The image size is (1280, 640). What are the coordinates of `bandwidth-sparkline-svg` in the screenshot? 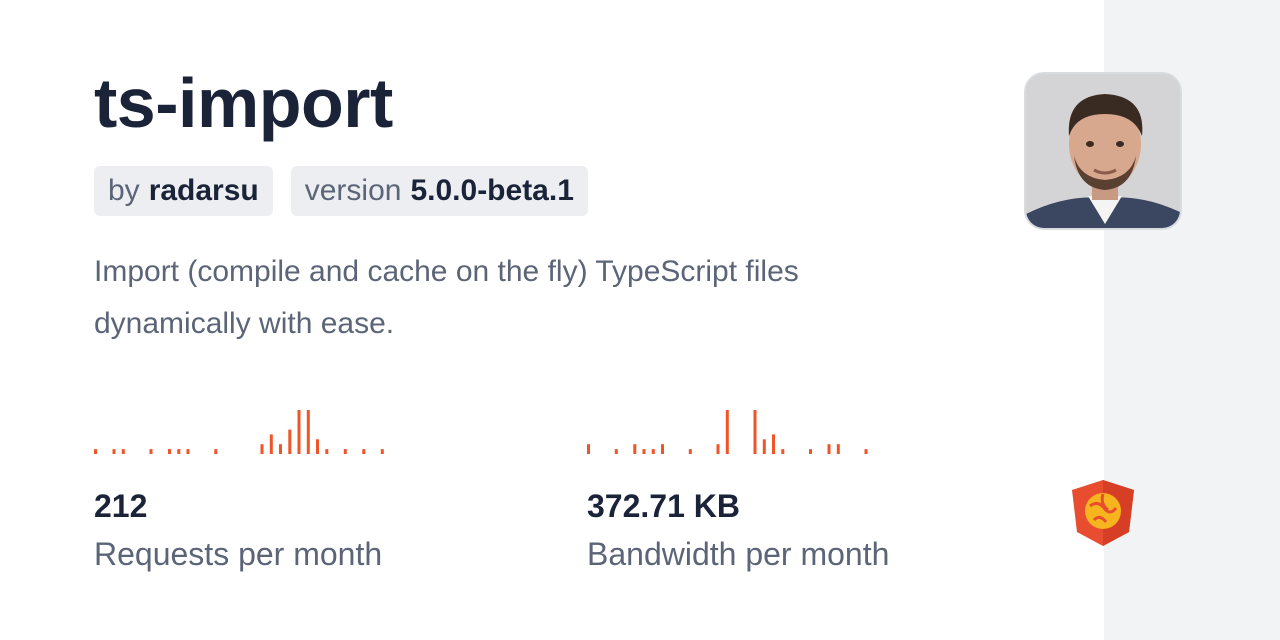 It's located at (727, 432).